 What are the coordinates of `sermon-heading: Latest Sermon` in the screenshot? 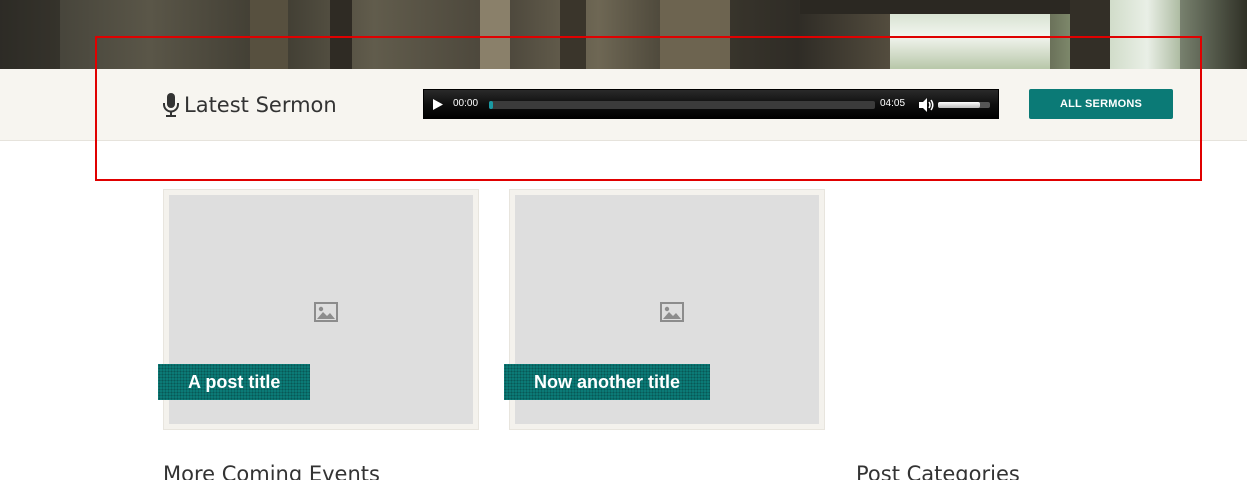 It's located at (249, 105).